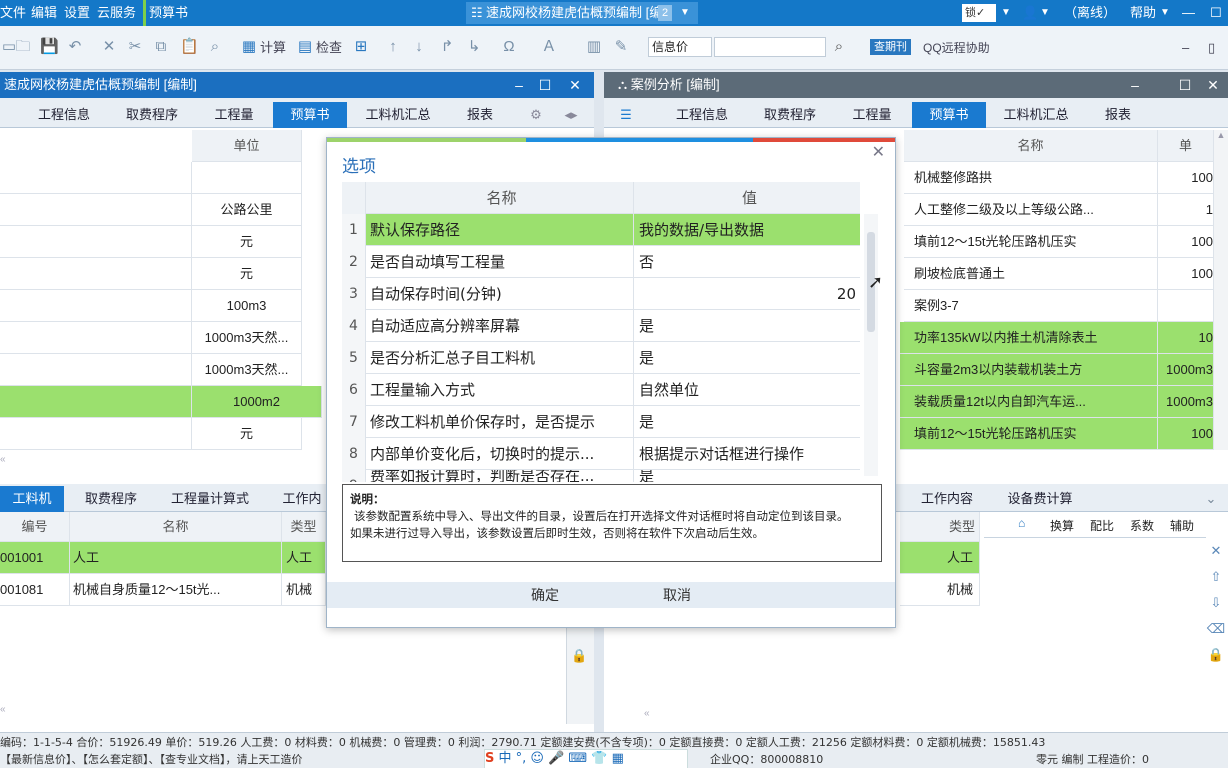  What do you see at coordinates (419, 47) in the screenshot?
I see `move-down-icon: ↓` at bounding box center [419, 47].